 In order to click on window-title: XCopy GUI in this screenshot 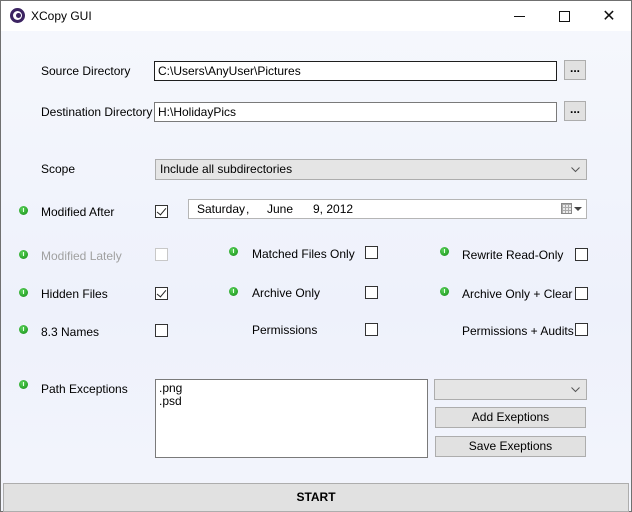, I will do `click(61, 16)`.